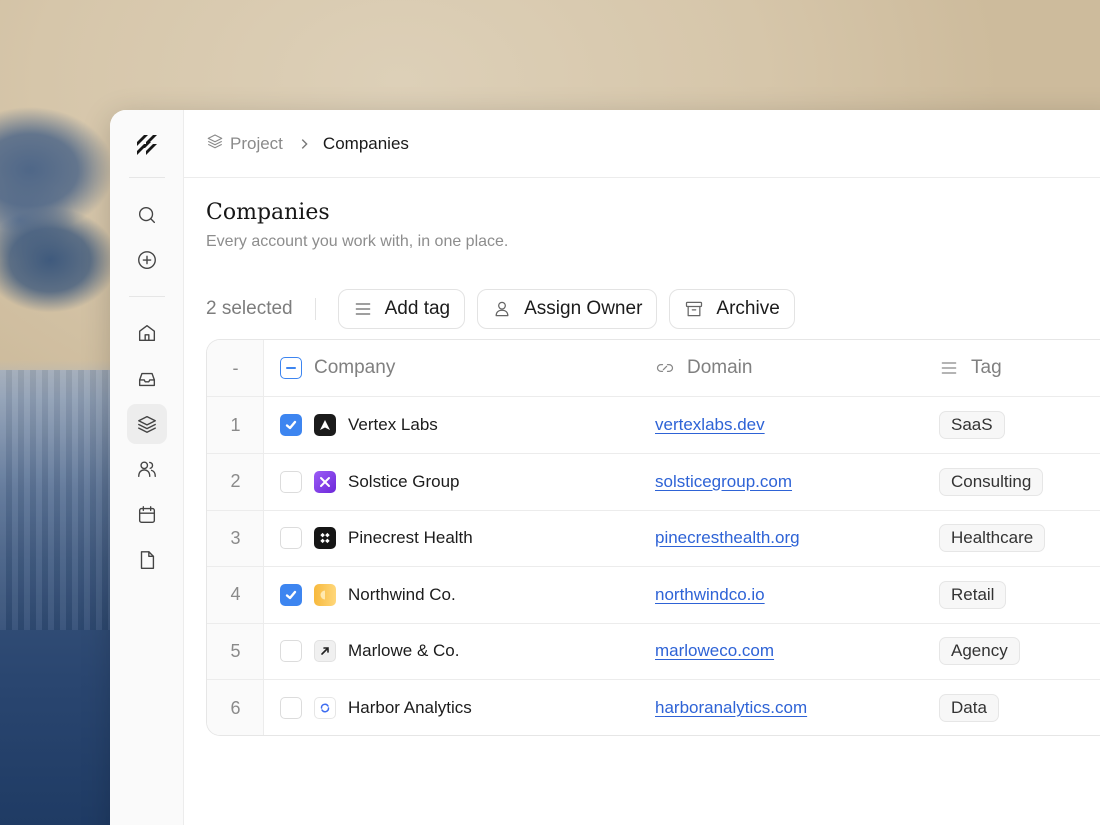 The width and height of the screenshot is (1100, 825). I want to click on northwind-logo, so click(325, 594).